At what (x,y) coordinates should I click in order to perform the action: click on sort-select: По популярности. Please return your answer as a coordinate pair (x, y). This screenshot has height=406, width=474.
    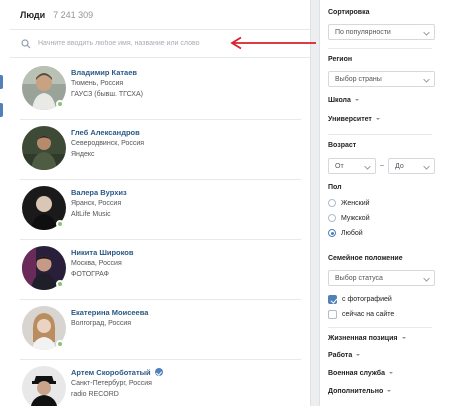
    Looking at the image, I should click on (381, 32).